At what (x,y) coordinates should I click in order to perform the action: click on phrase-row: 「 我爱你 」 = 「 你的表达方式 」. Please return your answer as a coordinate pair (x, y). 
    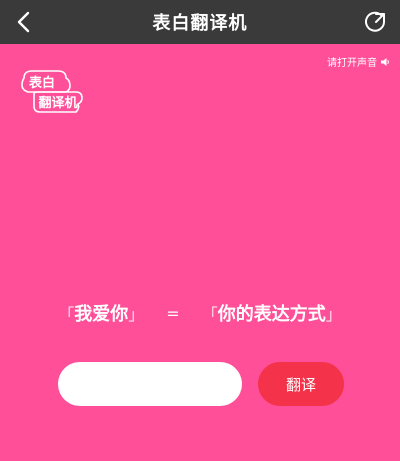
    Looking at the image, I should click on (200, 313).